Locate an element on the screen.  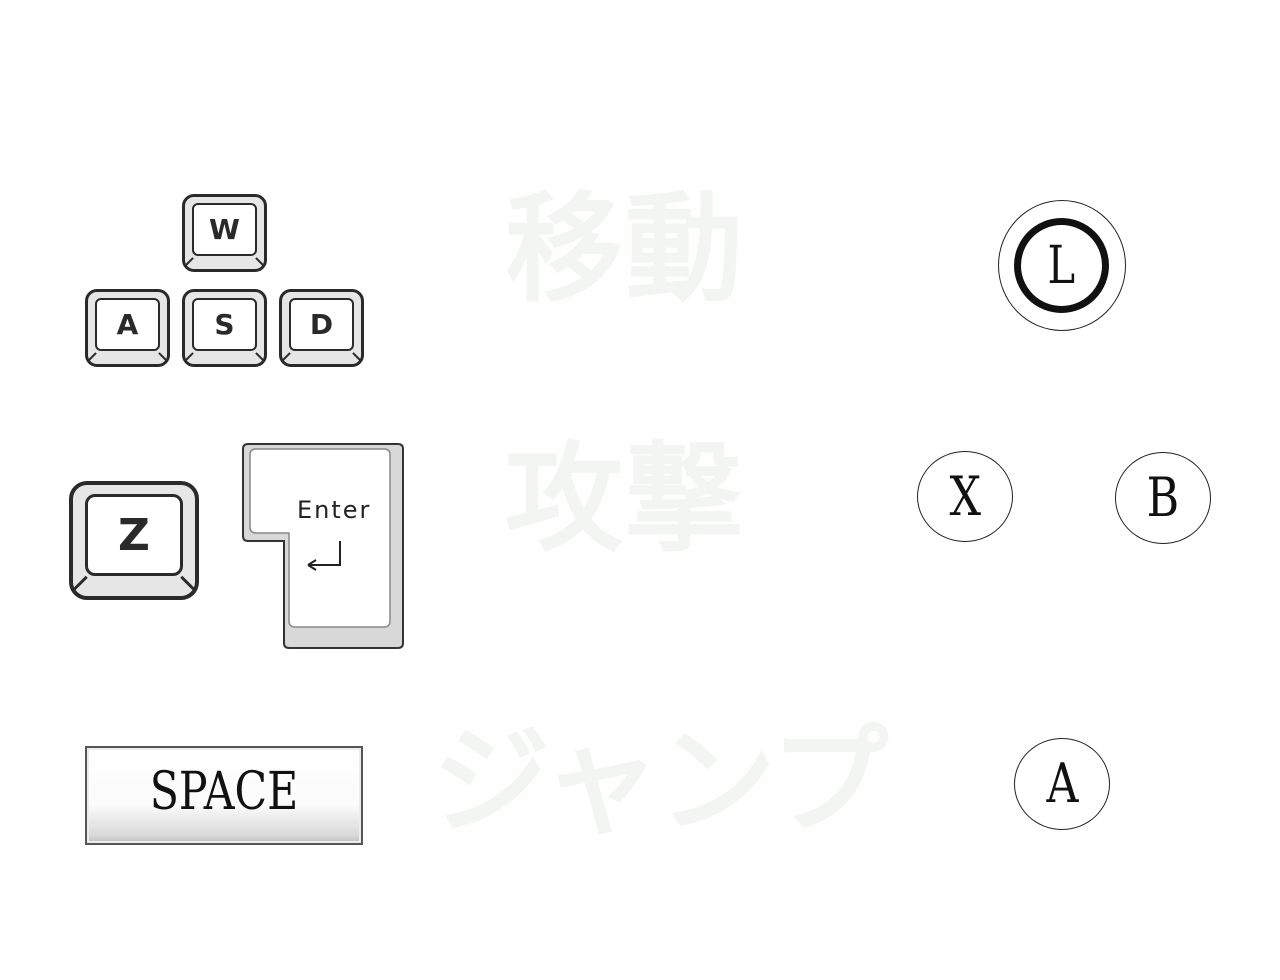
button-b: B is located at coordinates (1163, 498).